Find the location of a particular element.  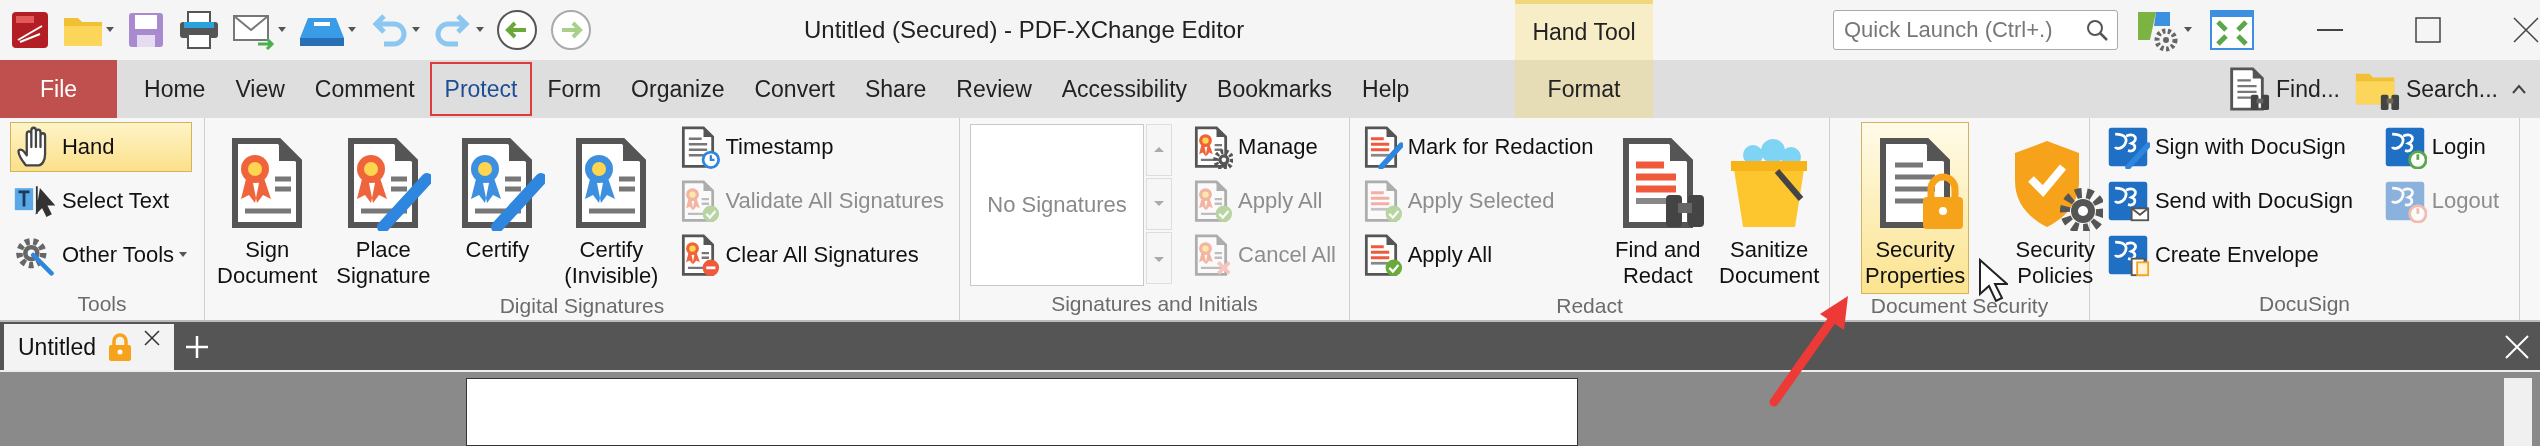

scrollbar is located at coordinates (2518, 412).